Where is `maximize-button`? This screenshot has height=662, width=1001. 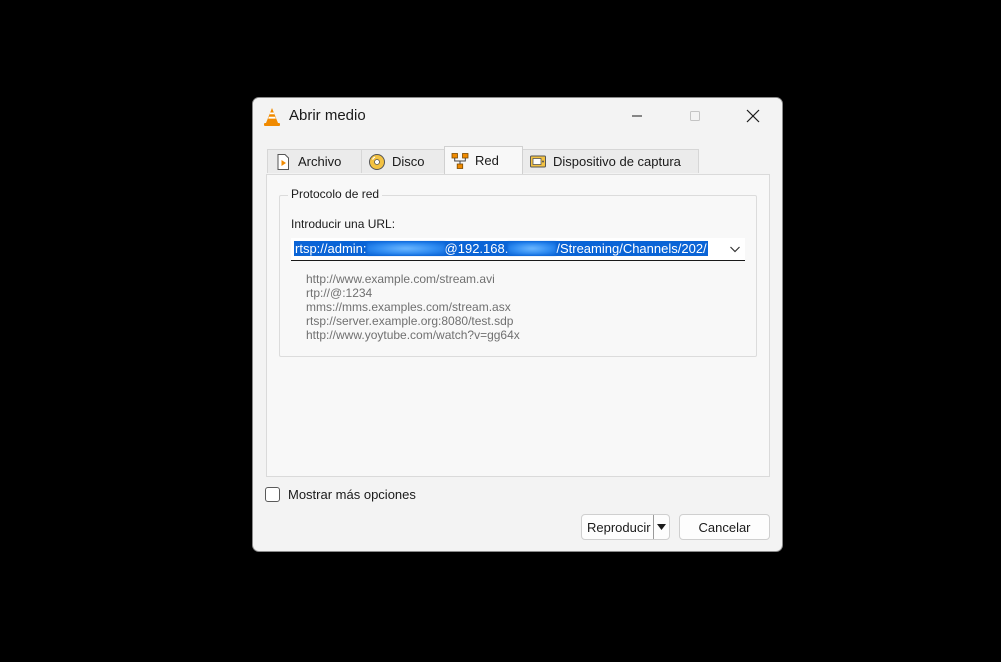 maximize-button is located at coordinates (695, 116).